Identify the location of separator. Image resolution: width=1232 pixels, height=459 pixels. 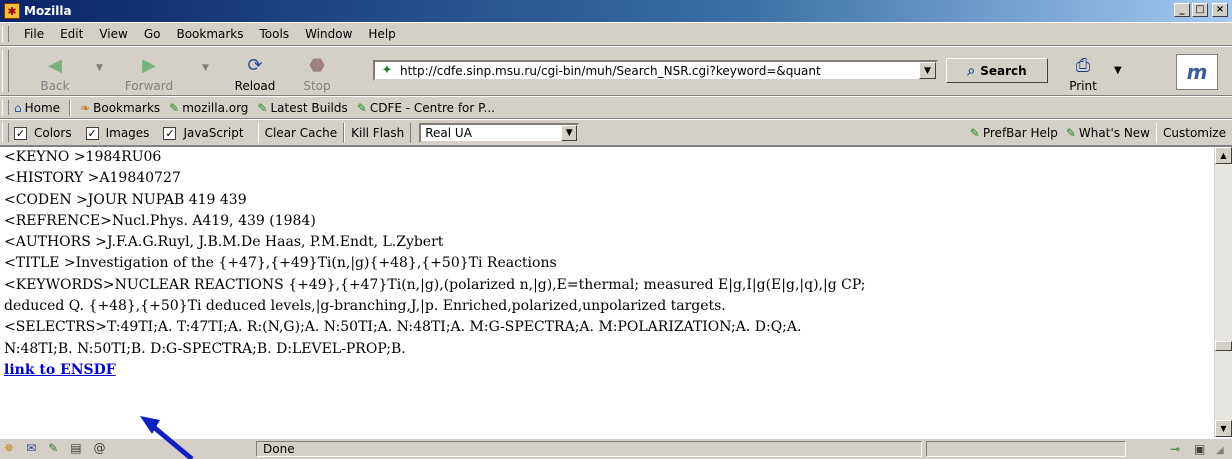
(70, 108).